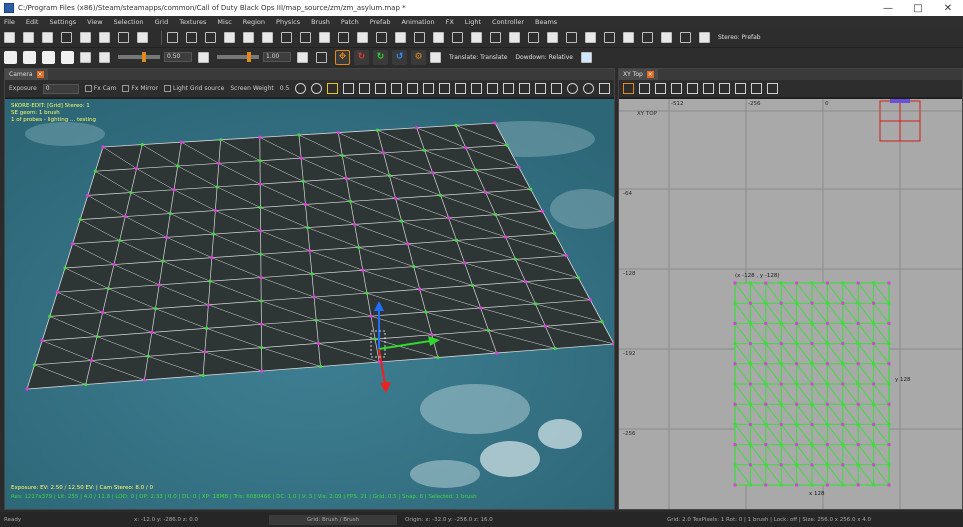 This screenshot has width=963, height=527. I want to click on rotate-y-icon, so click(248, 37).